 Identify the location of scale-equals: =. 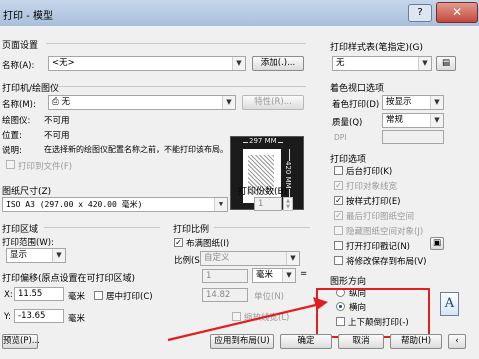
(304, 274).